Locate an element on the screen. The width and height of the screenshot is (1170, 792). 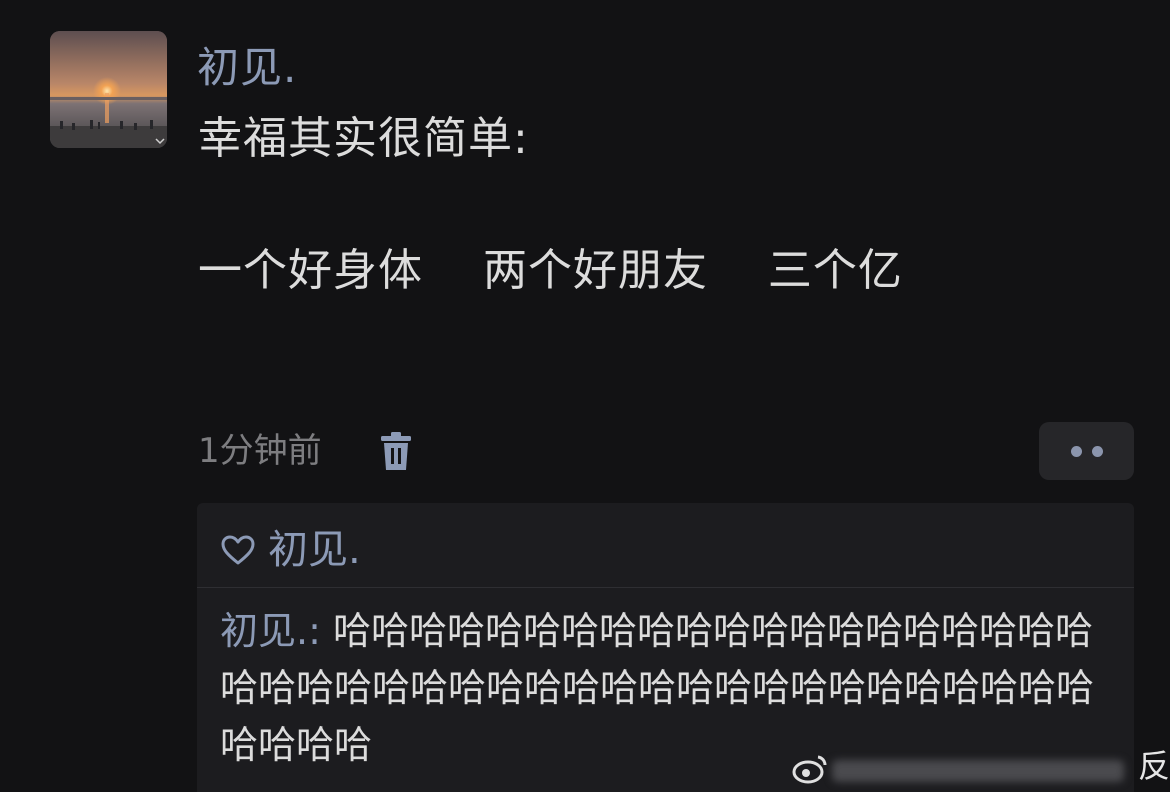
post-text-line1: 幸福其实很简单: is located at coordinates (363, 138).